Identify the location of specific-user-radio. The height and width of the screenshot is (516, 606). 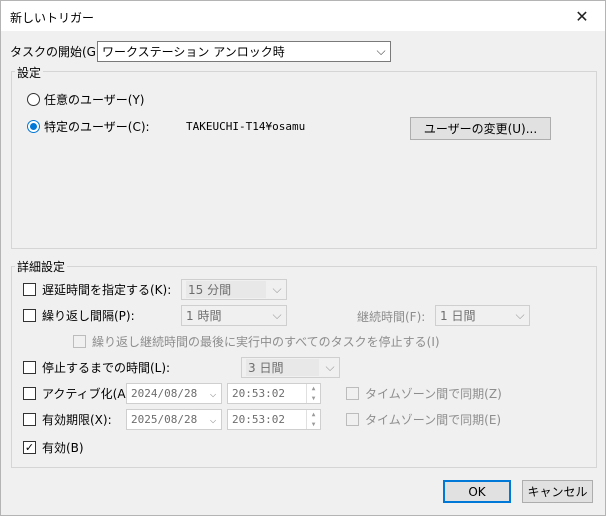
(33, 126).